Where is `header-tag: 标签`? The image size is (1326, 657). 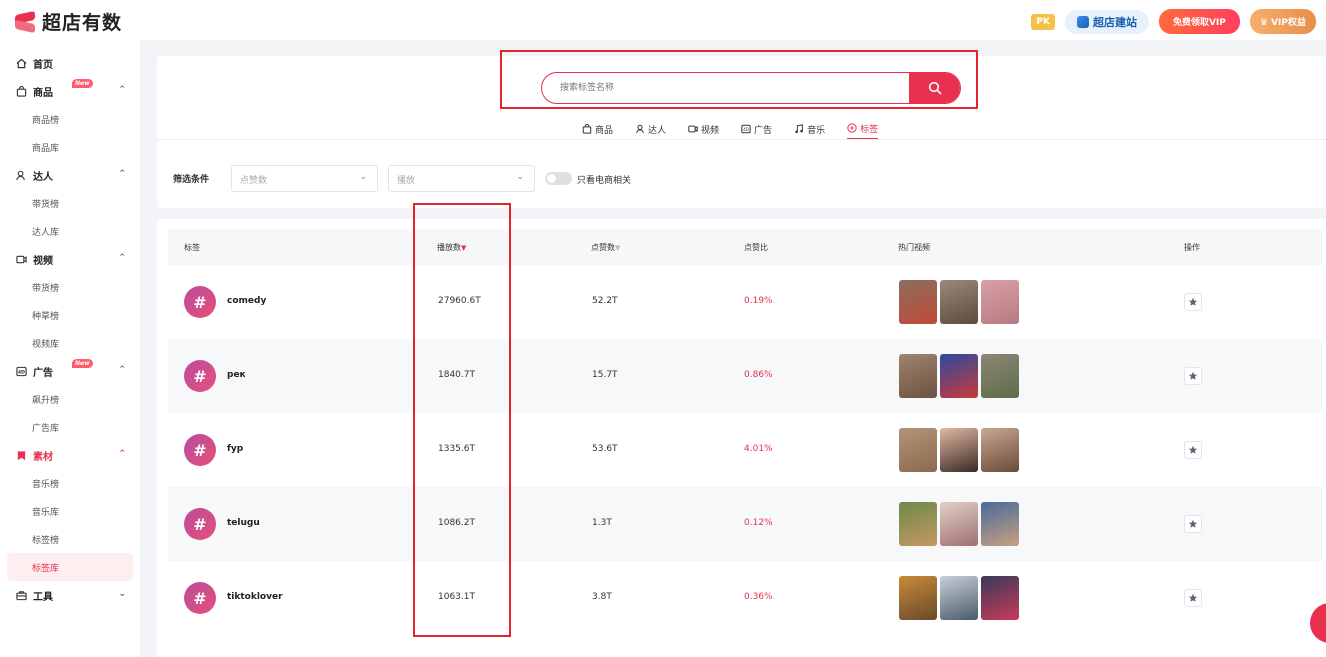
header-tag: 标签 is located at coordinates (192, 247).